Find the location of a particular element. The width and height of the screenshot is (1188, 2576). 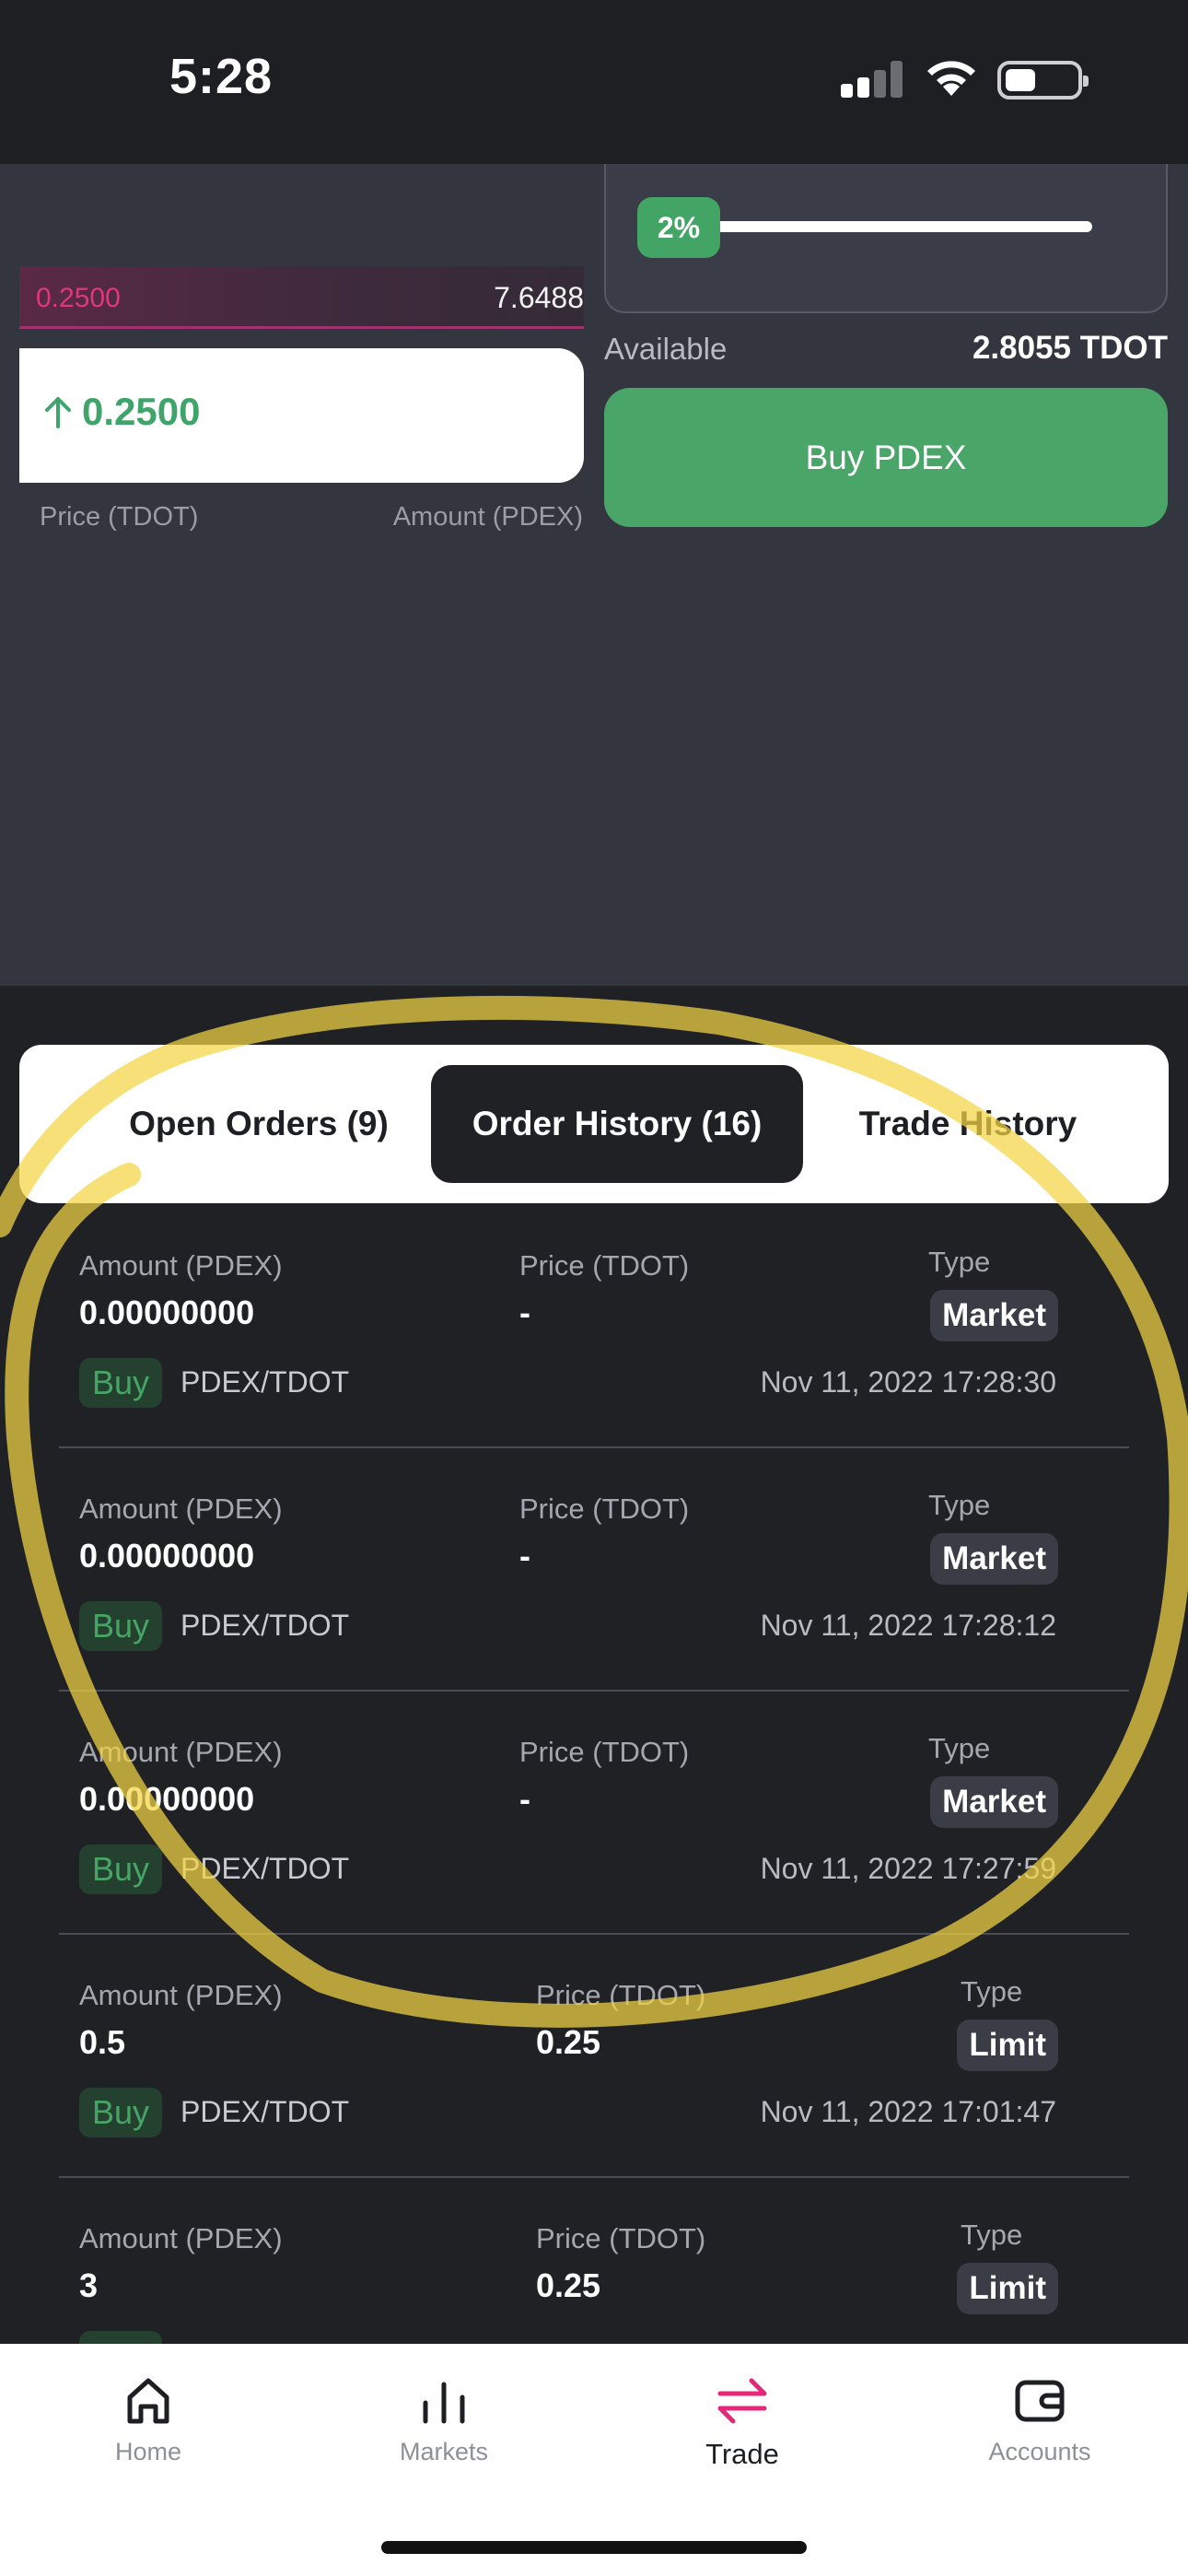

orderbook-price-header: Price (TDOT) is located at coordinates (119, 517).